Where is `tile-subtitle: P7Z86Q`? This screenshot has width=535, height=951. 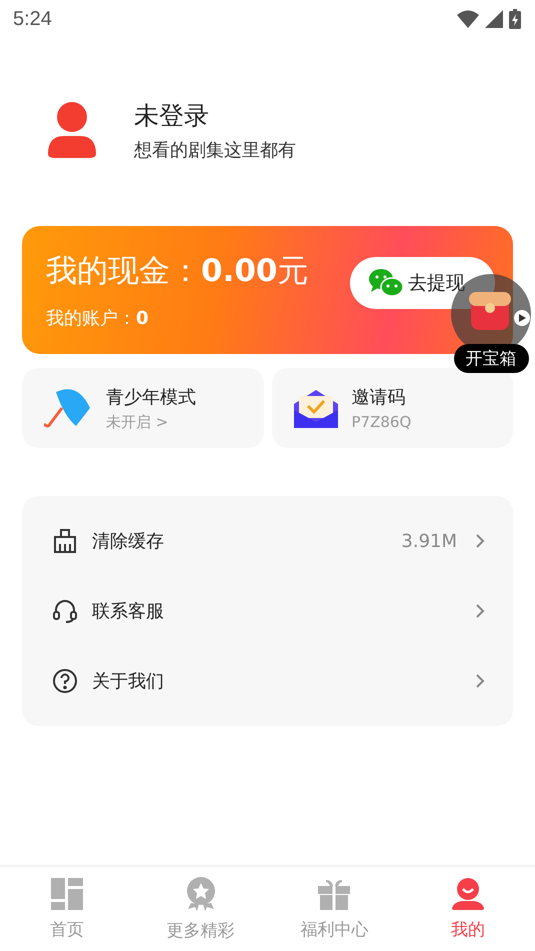
tile-subtitle: P7Z86Q is located at coordinates (382, 422).